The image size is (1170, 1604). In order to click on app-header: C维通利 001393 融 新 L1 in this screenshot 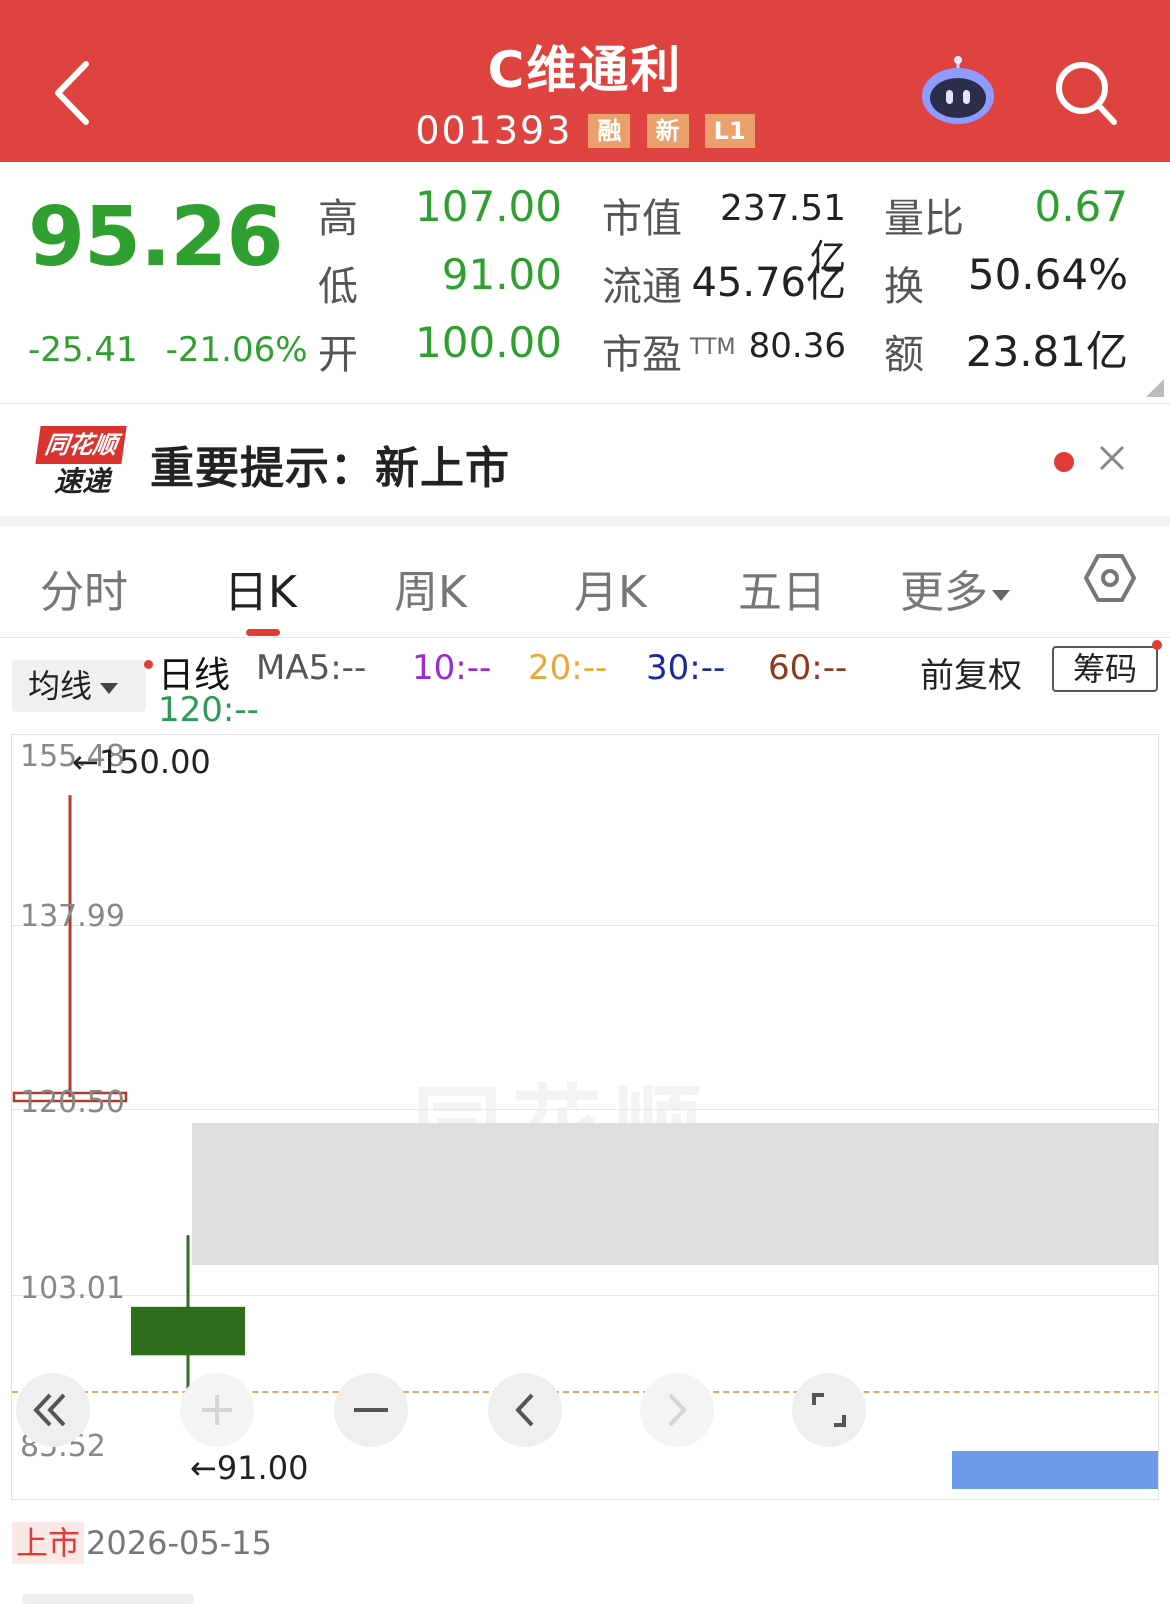, I will do `click(585, 81)`.